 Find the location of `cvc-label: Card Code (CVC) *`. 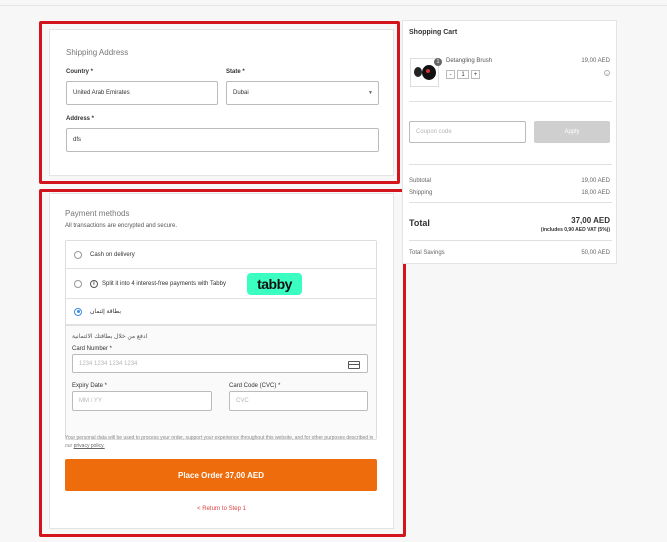

cvc-label: Card Code (CVC) * is located at coordinates (255, 386).